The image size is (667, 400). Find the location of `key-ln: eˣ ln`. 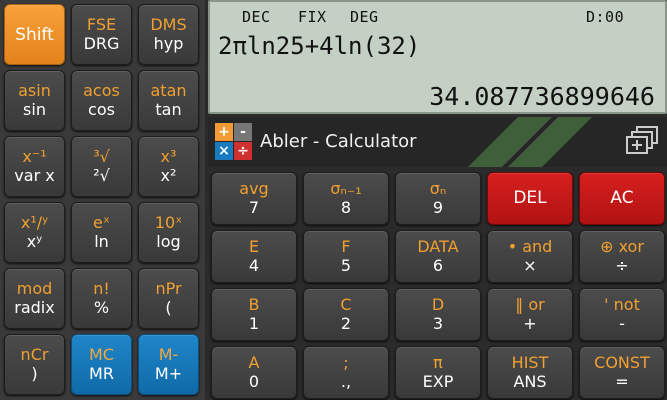

key-ln: eˣ ln is located at coordinates (101, 232).